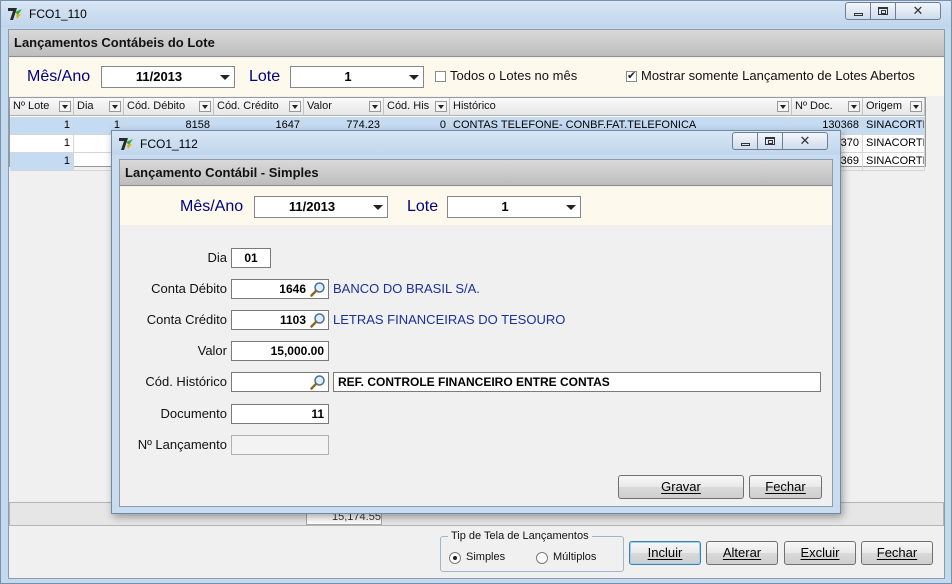 Image resolution: width=952 pixels, height=584 pixels. I want to click on radio-simples-label: Simples, so click(485, 557).